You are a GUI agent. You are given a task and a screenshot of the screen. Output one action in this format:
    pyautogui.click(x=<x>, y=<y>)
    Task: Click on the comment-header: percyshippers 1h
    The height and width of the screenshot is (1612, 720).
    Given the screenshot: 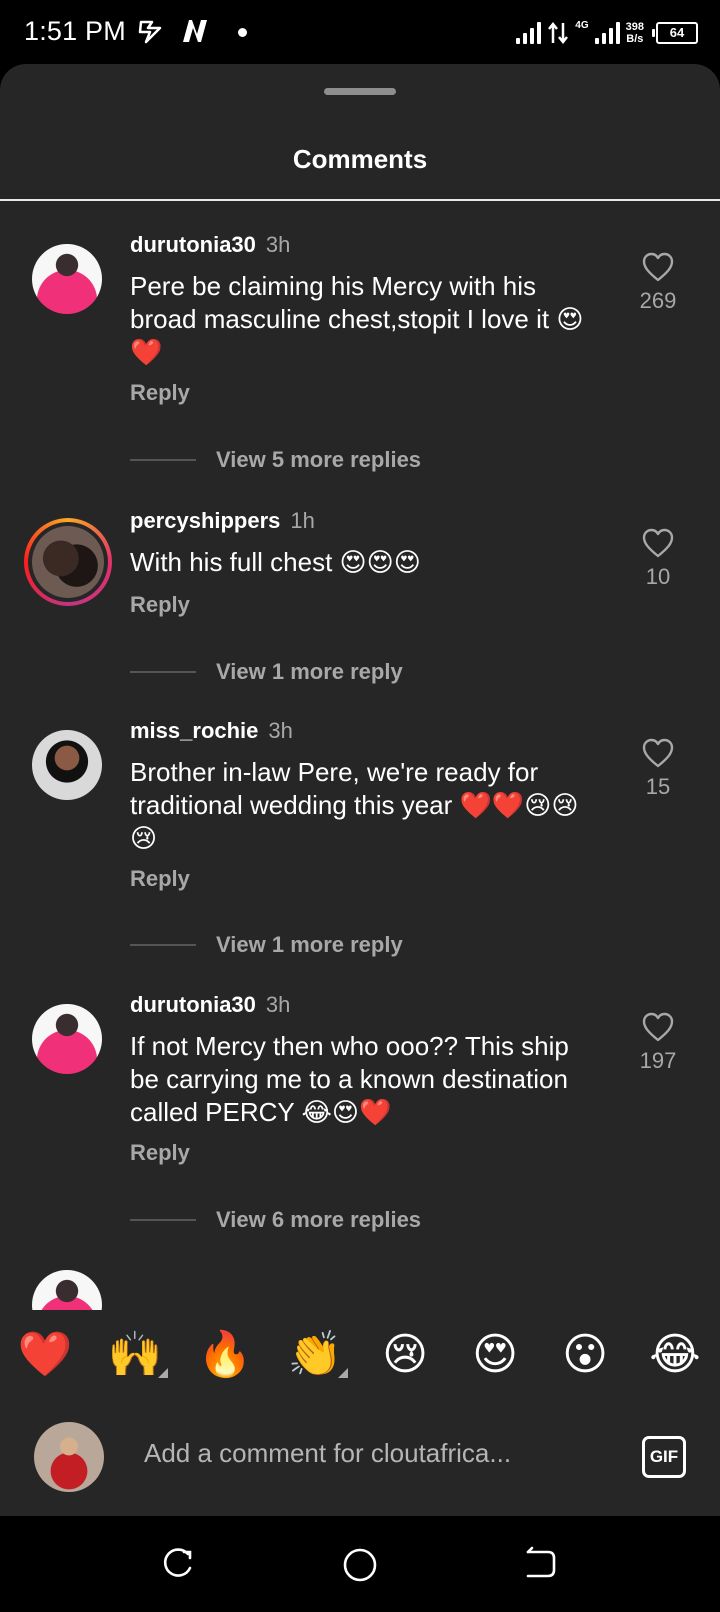 What is the action you would take?
    pyautogui.click(x=222, y=521)
    